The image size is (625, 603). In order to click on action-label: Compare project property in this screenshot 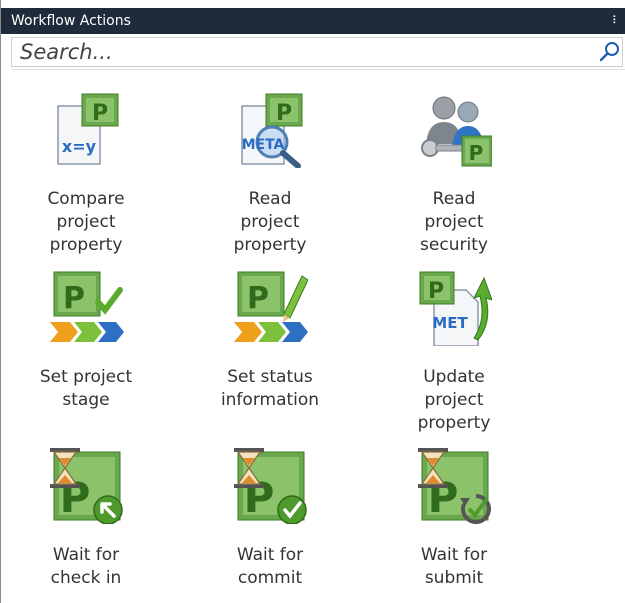, I will do `click(86, 222)`.